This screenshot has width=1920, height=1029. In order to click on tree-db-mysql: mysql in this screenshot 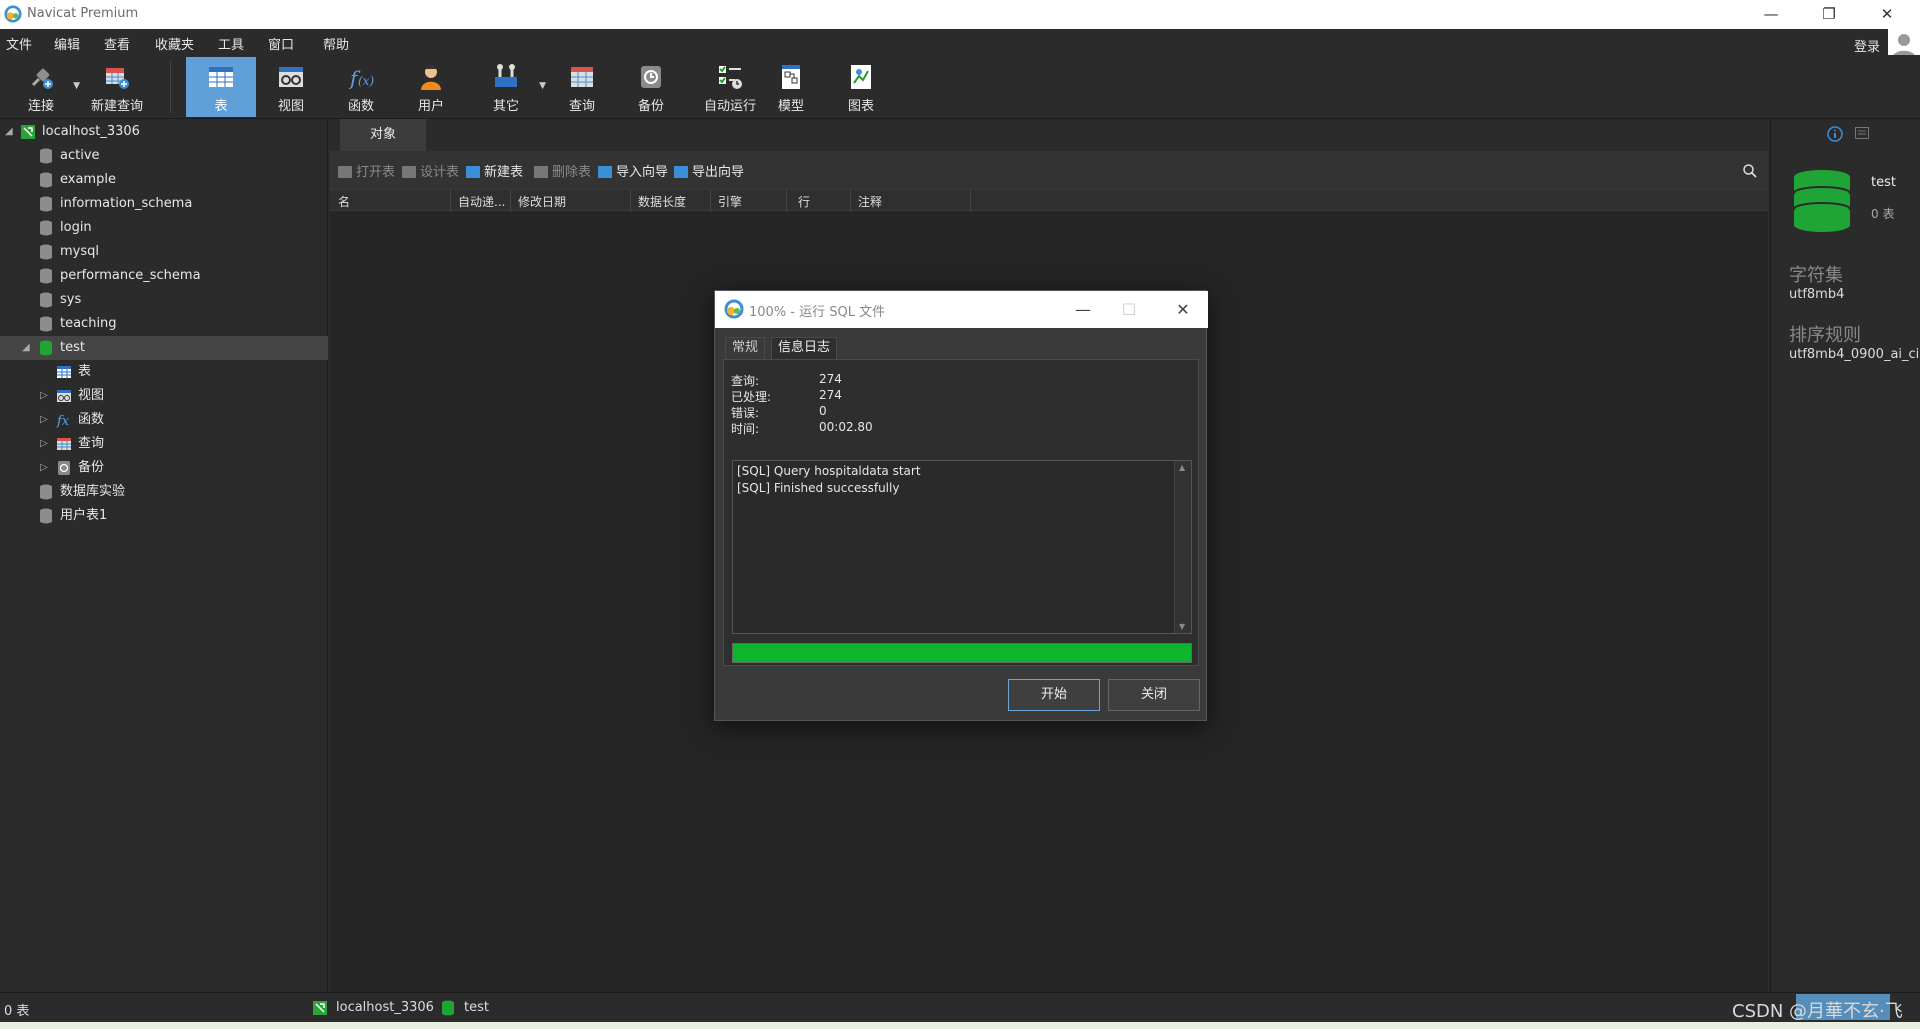, I will do `click(164, 252)`.